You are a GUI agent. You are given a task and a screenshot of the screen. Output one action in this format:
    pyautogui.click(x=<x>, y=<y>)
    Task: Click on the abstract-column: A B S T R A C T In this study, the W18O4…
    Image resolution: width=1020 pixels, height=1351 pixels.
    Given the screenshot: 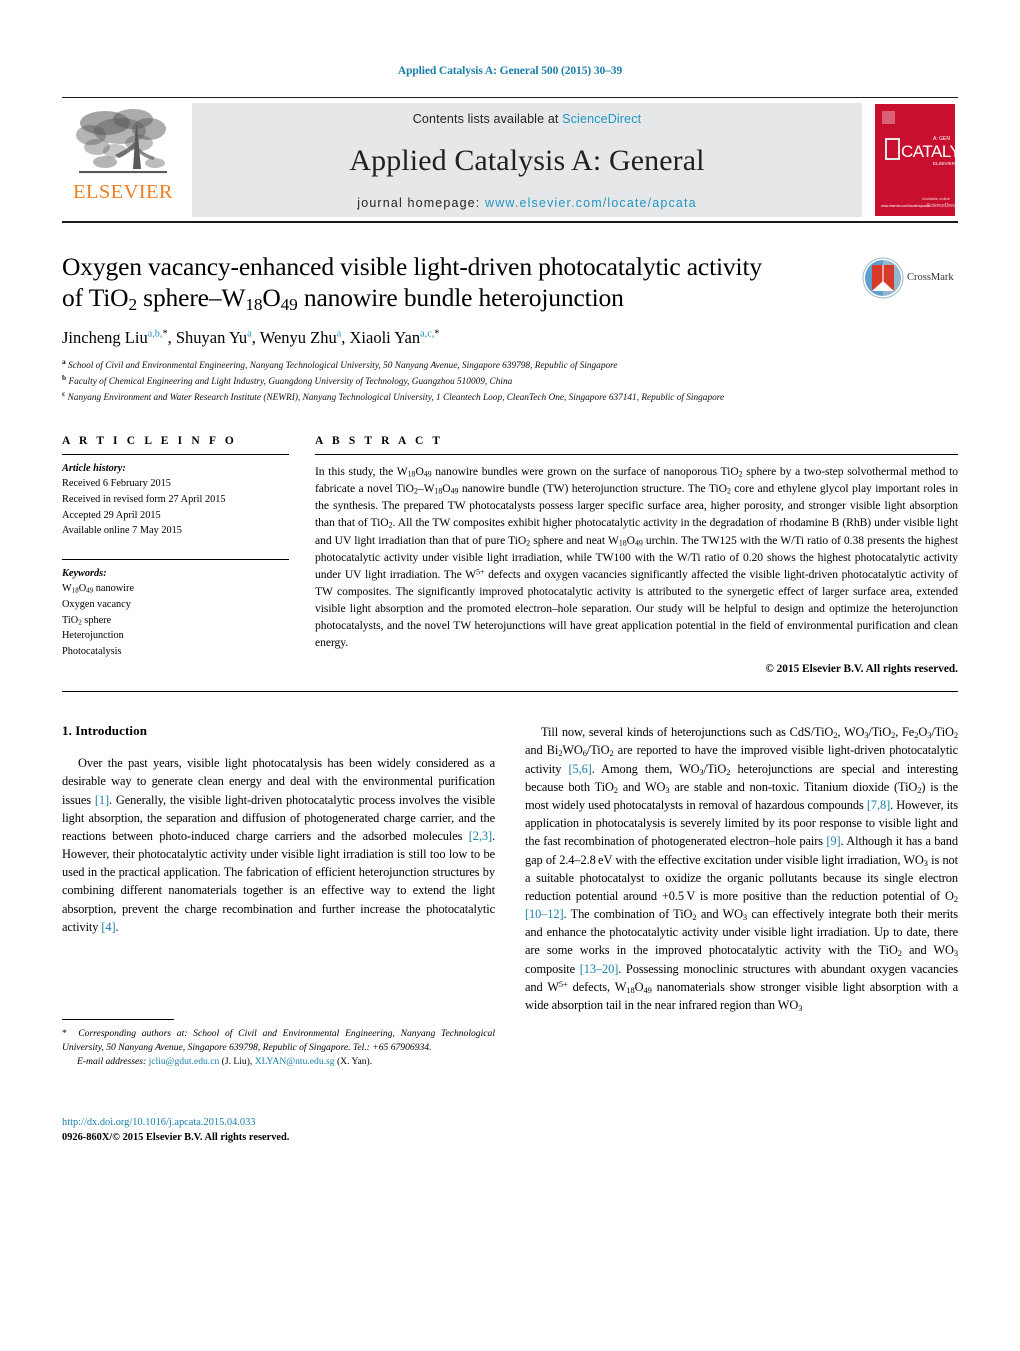 What is the action you would take?
    pyautogui.click(x=636, y=555)
    